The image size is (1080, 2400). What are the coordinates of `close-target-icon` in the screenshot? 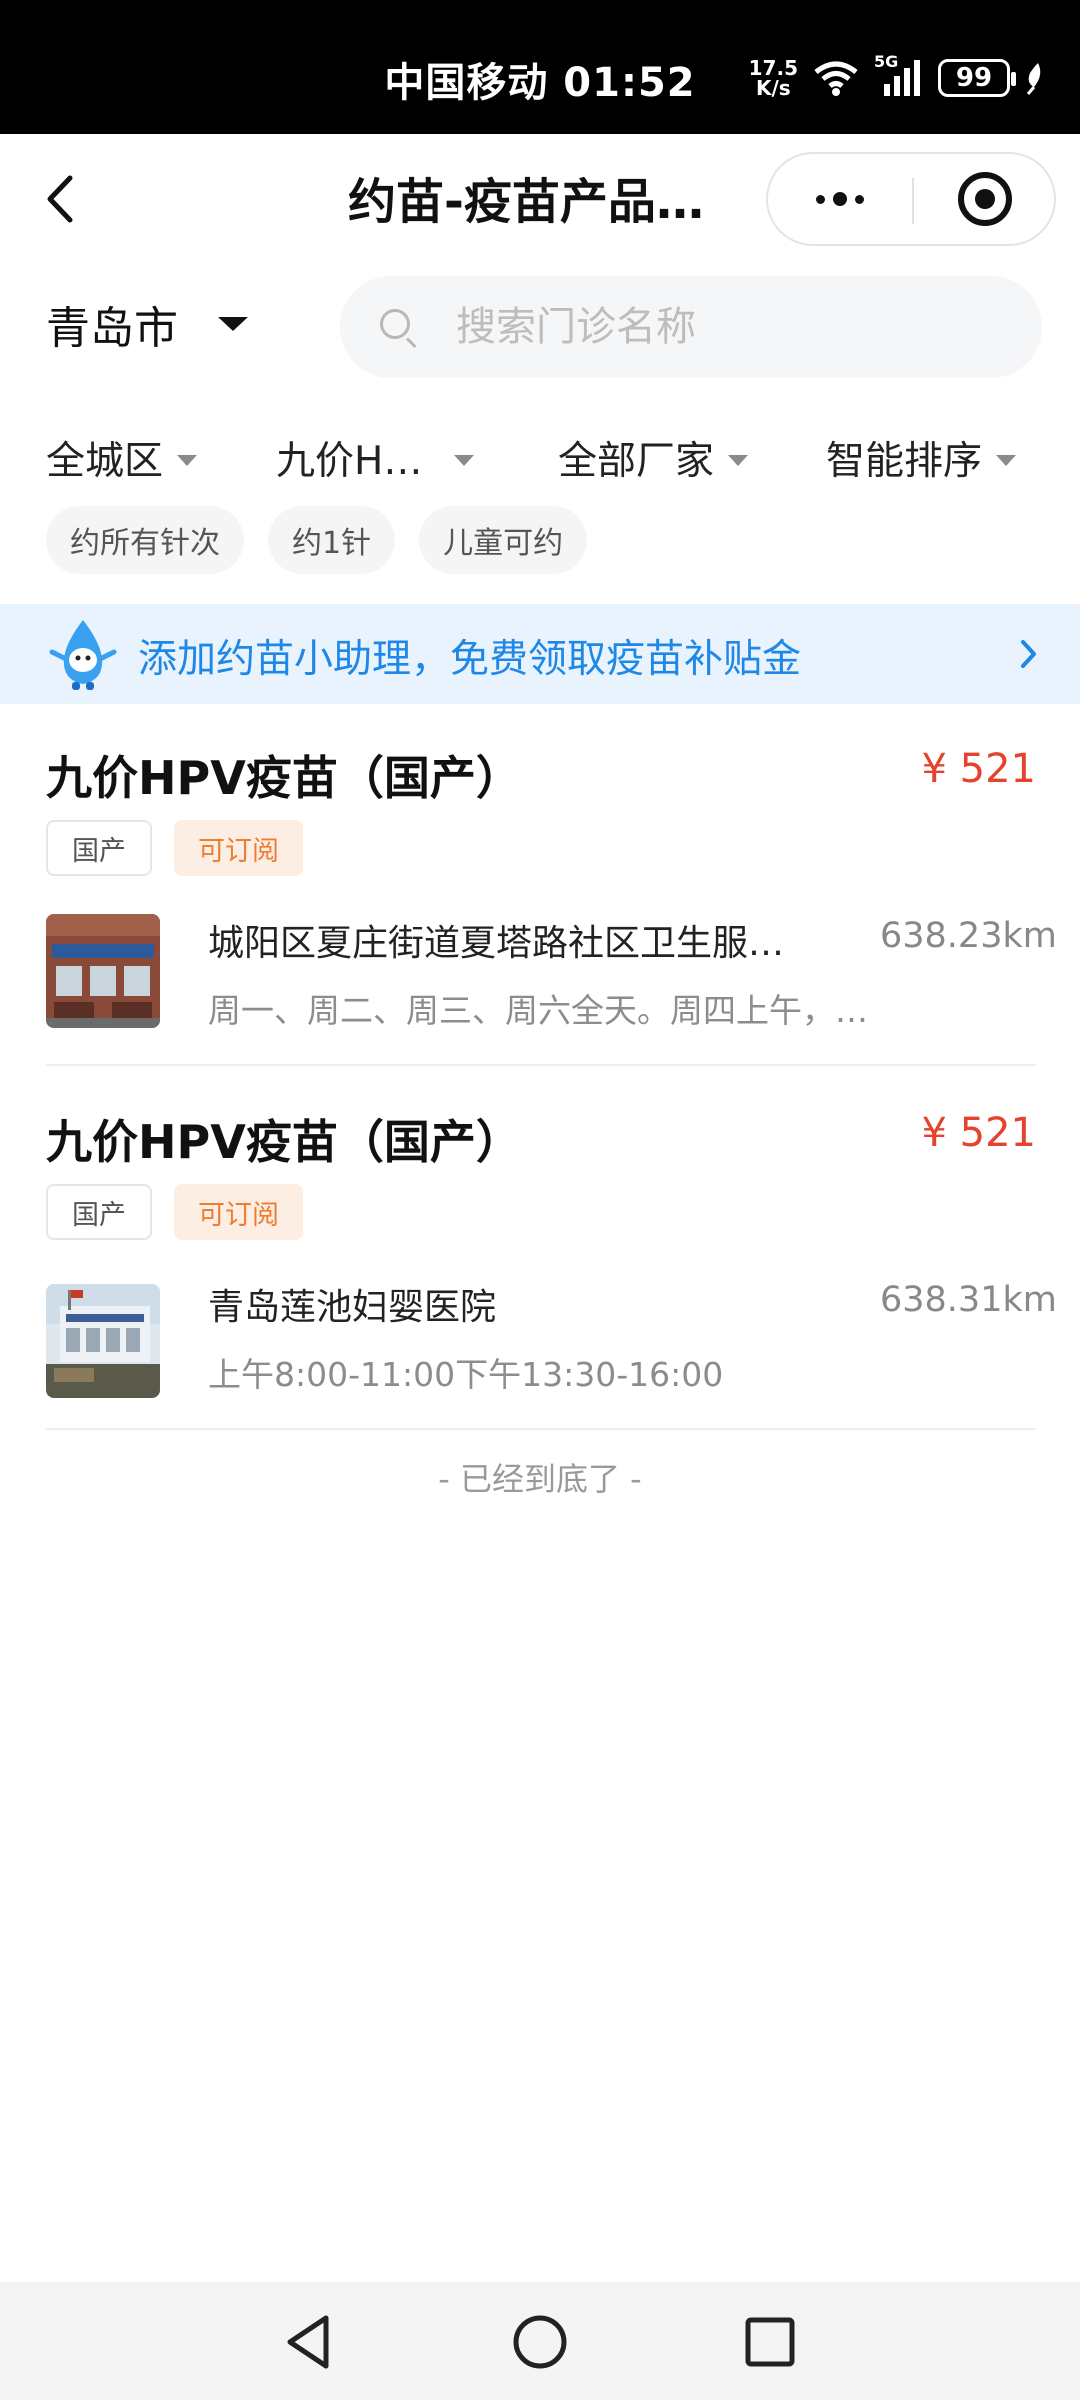 It's located at (985, 199).